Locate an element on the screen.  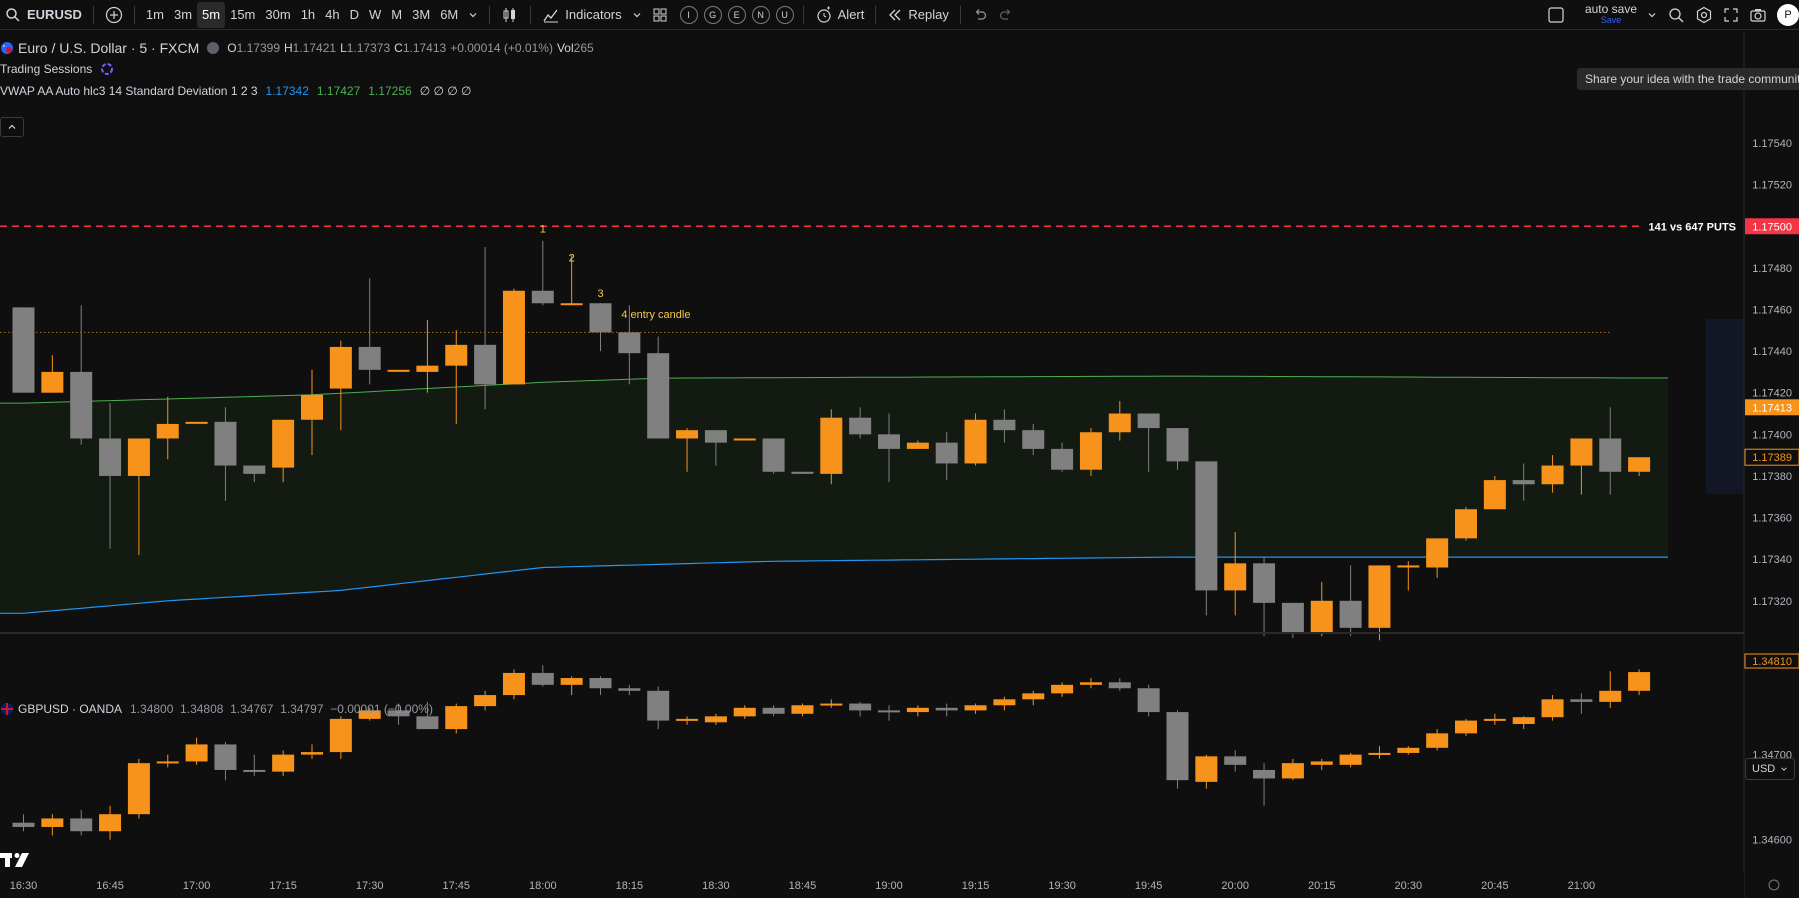
time-tick-label: 18:15 is located at coordinates (630, 886).